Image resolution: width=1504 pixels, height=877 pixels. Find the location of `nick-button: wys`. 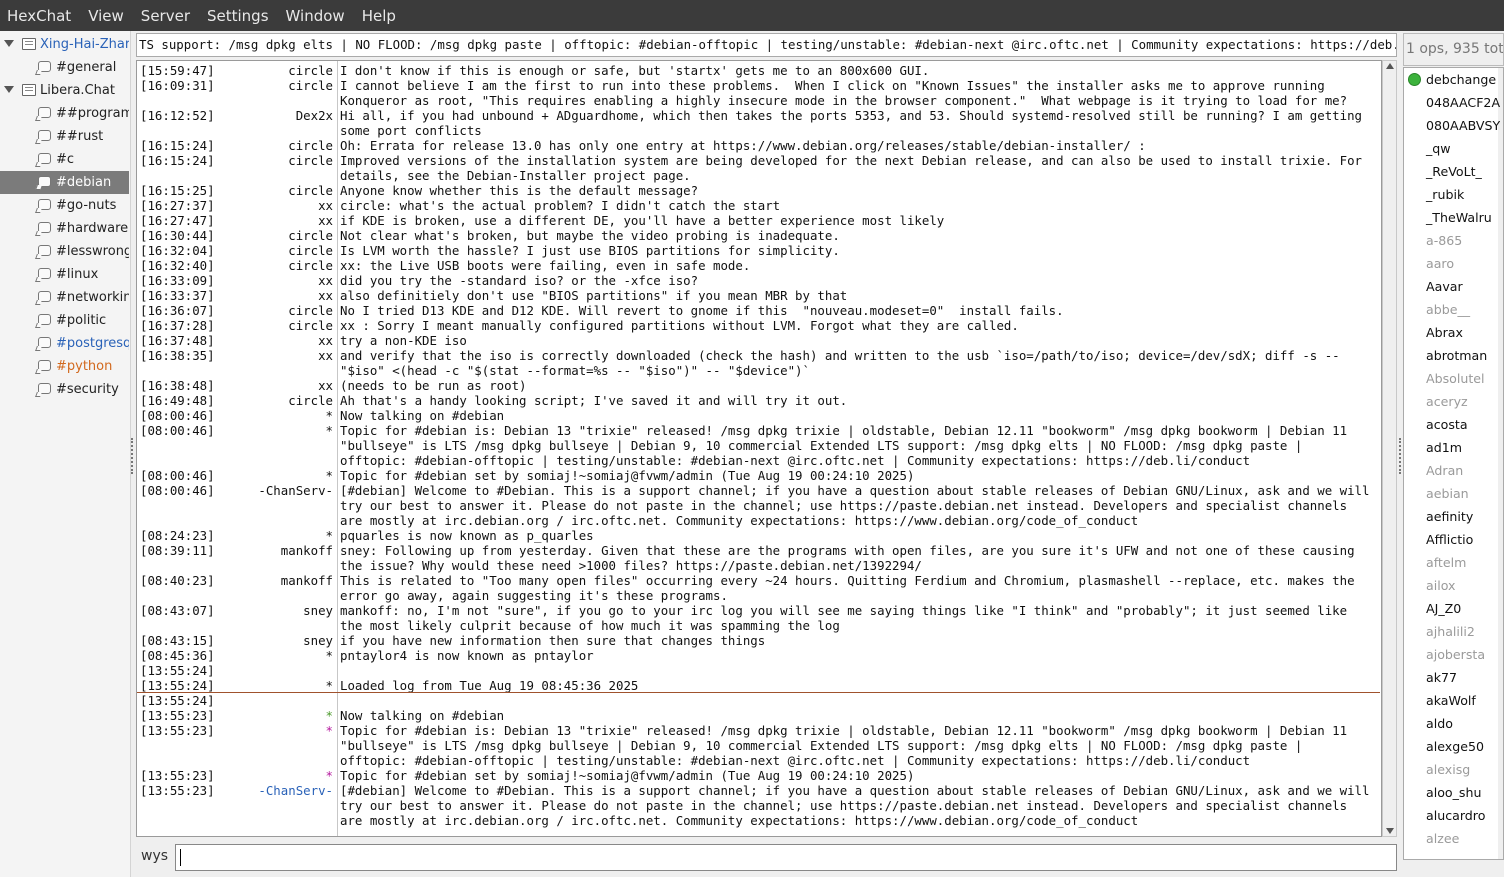

nick-button: wys is located at coordinates (154, 856).